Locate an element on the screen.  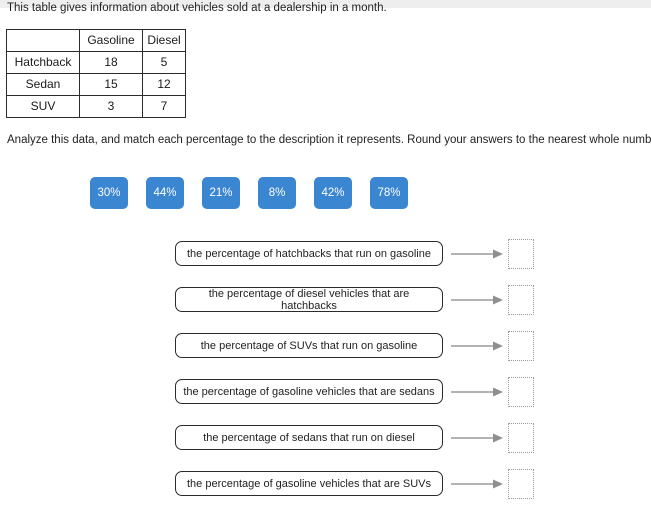
table-row: Sedan 15 12 is located at coordinates (96, 84).